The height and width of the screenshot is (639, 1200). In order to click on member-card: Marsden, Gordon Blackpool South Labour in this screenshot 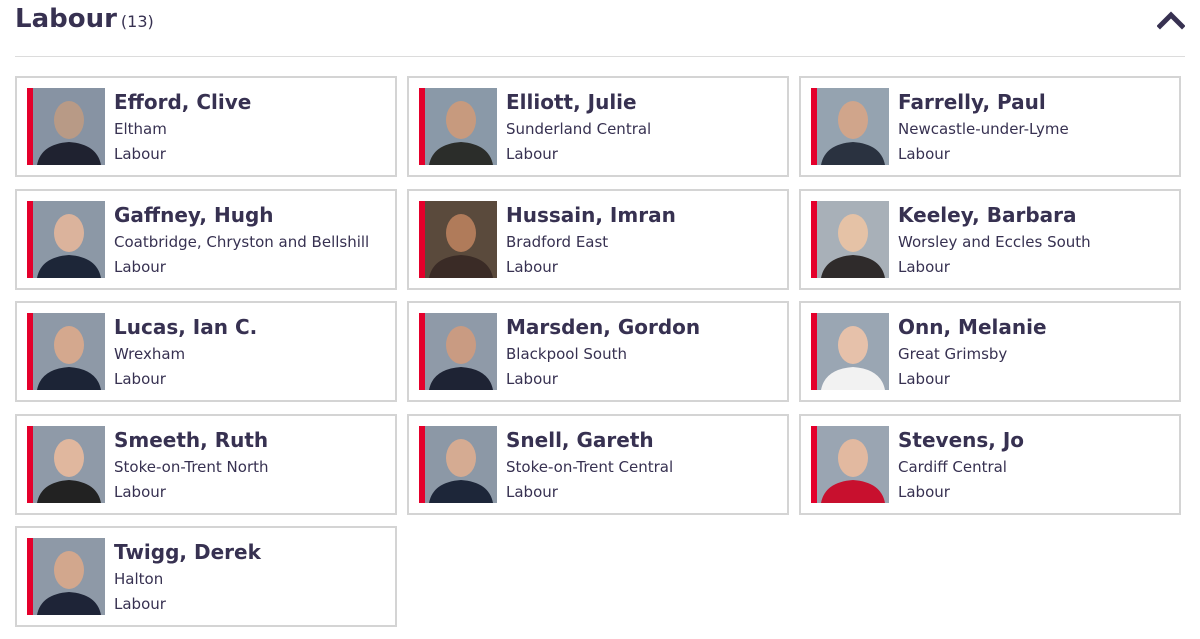, I will do `click(598, 351)`.